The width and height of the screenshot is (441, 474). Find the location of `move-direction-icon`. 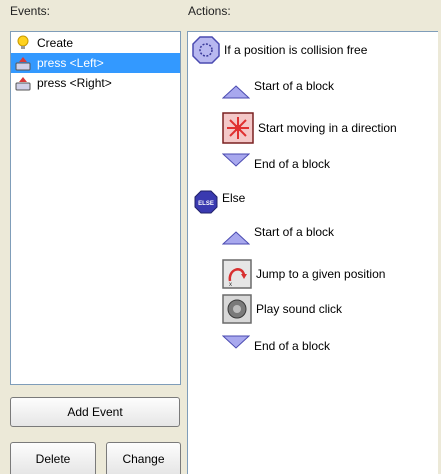

move-direction-icon is located at coordinates (238, 128).